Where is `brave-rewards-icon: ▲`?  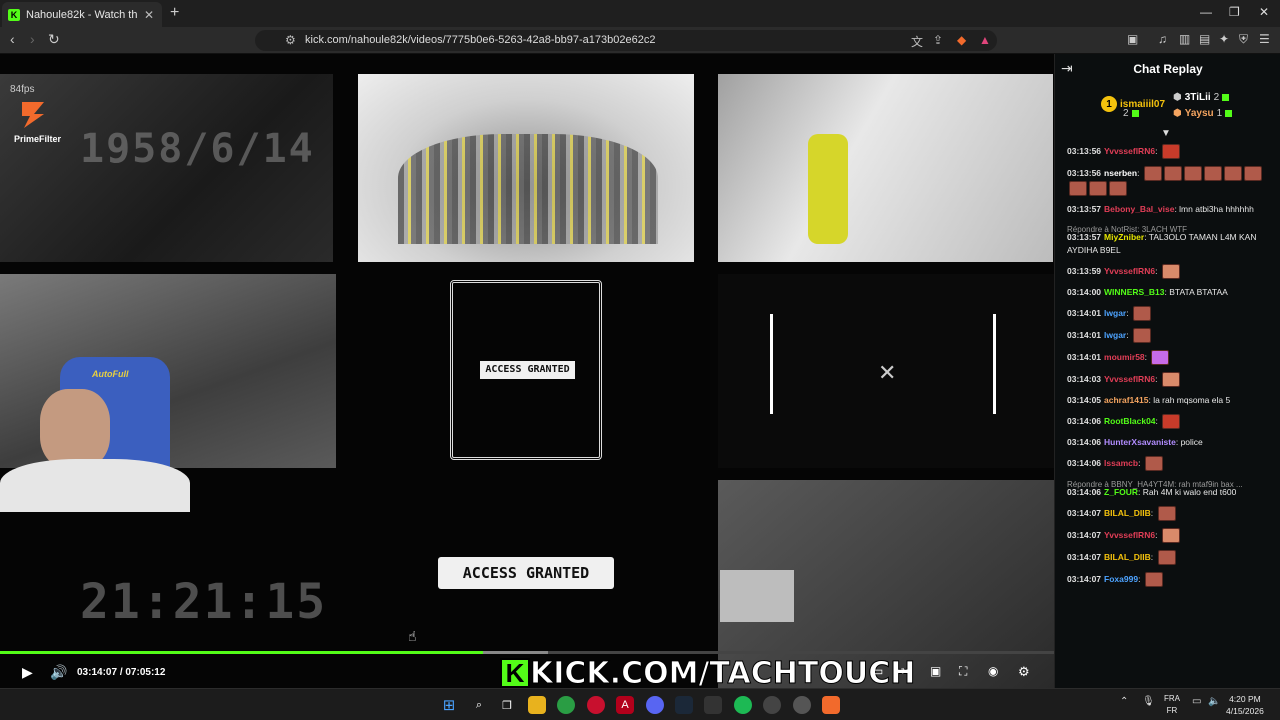
brave-rewards-icon: ▲ is located at coordinates (985, 40).